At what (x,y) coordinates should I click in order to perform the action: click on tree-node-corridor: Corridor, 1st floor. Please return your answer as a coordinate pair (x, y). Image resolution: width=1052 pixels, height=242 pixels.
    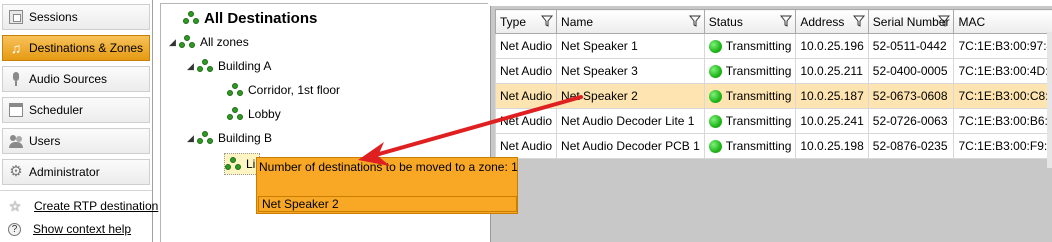
    Looking at the image, I should click on (283, 90).